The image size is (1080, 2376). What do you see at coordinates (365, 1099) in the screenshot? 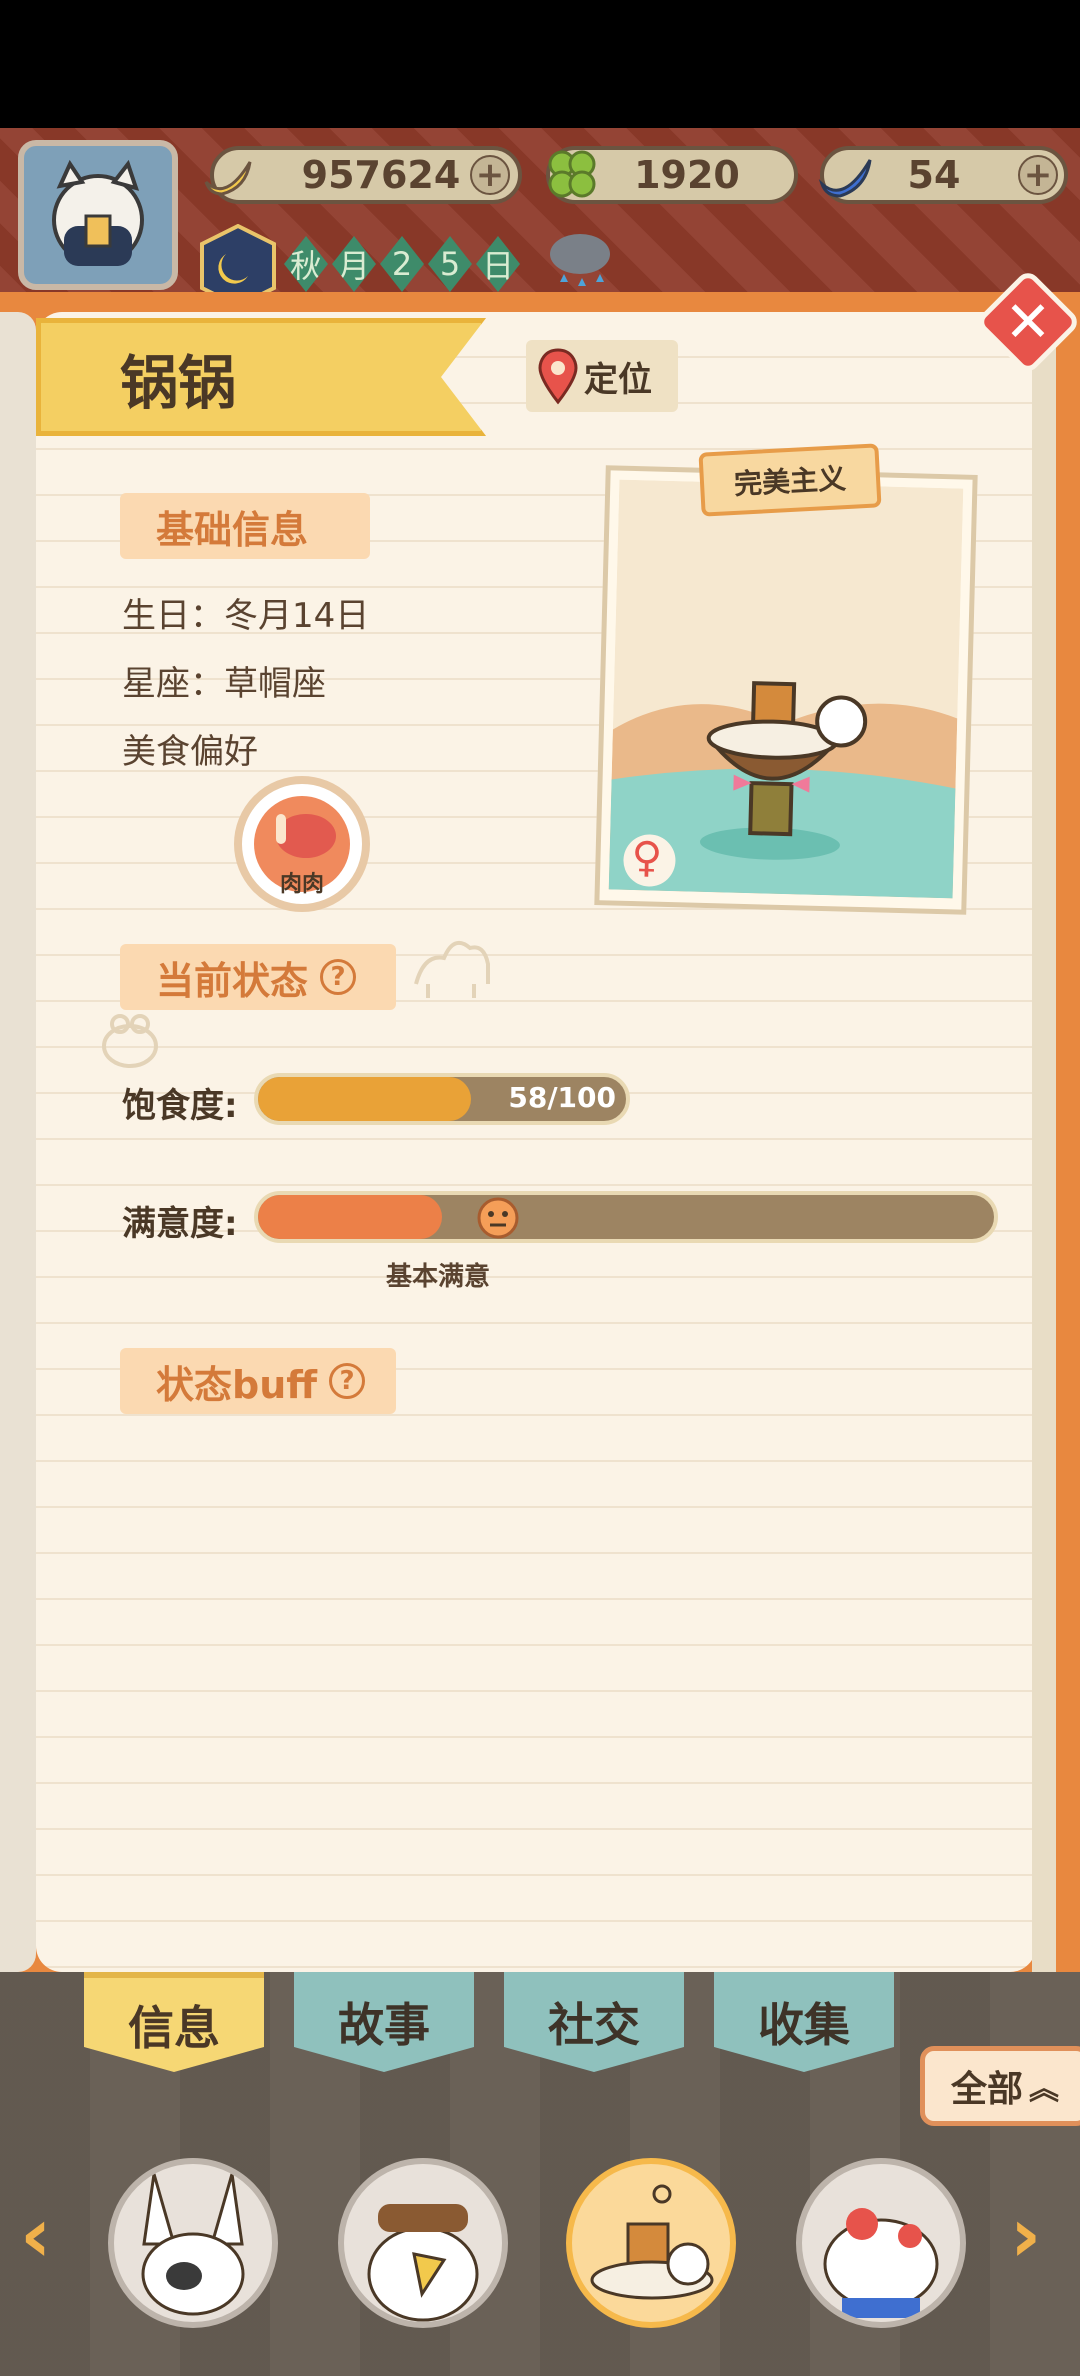
I see `satiety-fill` at bounding box center [365, 1099].